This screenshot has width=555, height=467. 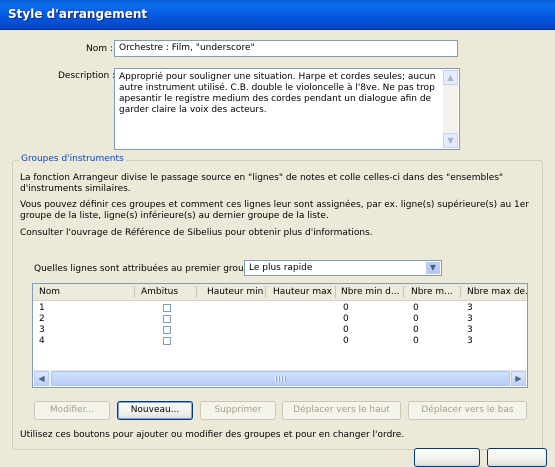 I want to click on table-horizontal-scrollbar: ◀ ▶, so click(x=280, y=378).